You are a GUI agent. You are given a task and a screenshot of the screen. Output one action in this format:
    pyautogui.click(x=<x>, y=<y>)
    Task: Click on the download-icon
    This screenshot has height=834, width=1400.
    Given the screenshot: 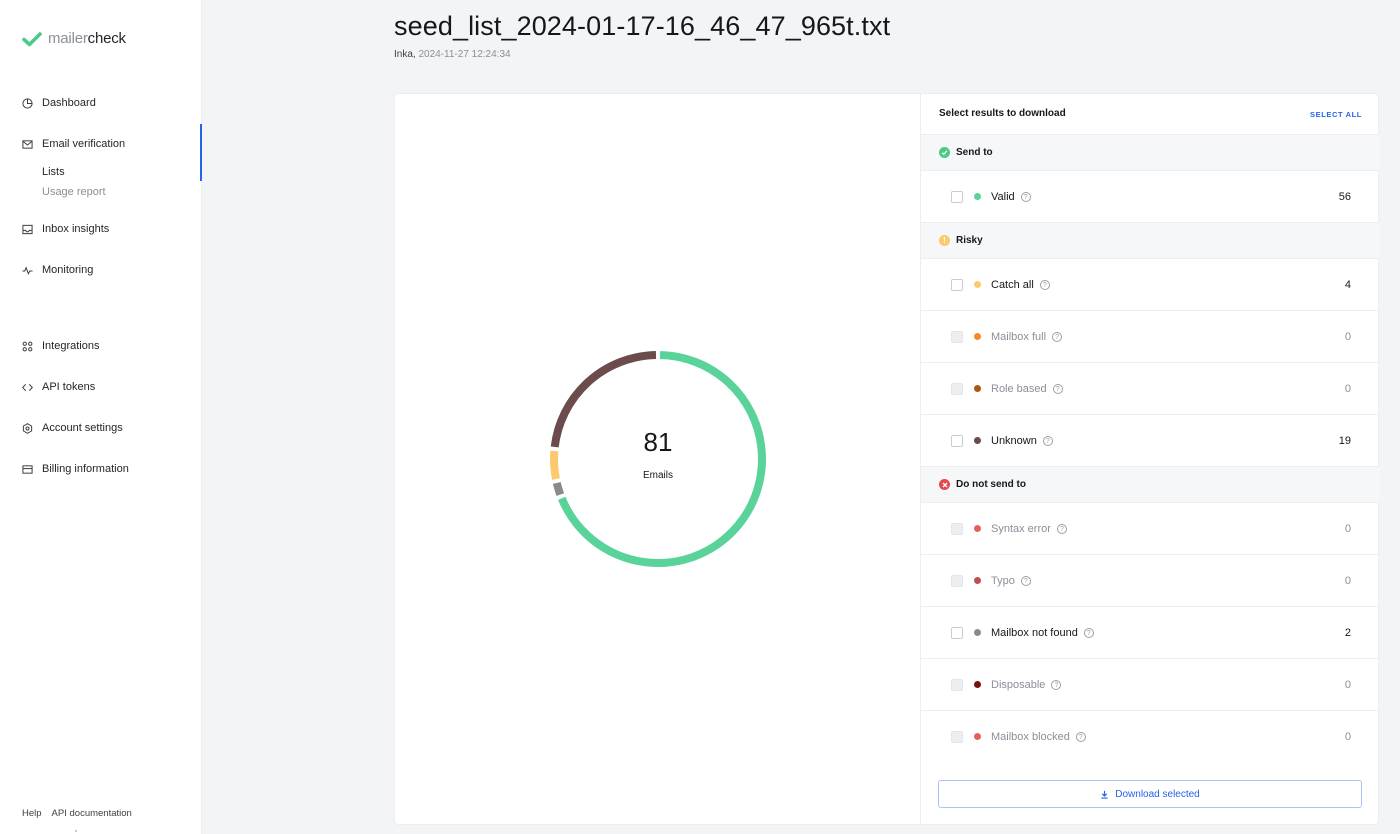 What is the action you would take?
    pyautogui.click(x=1104, y=794)
    